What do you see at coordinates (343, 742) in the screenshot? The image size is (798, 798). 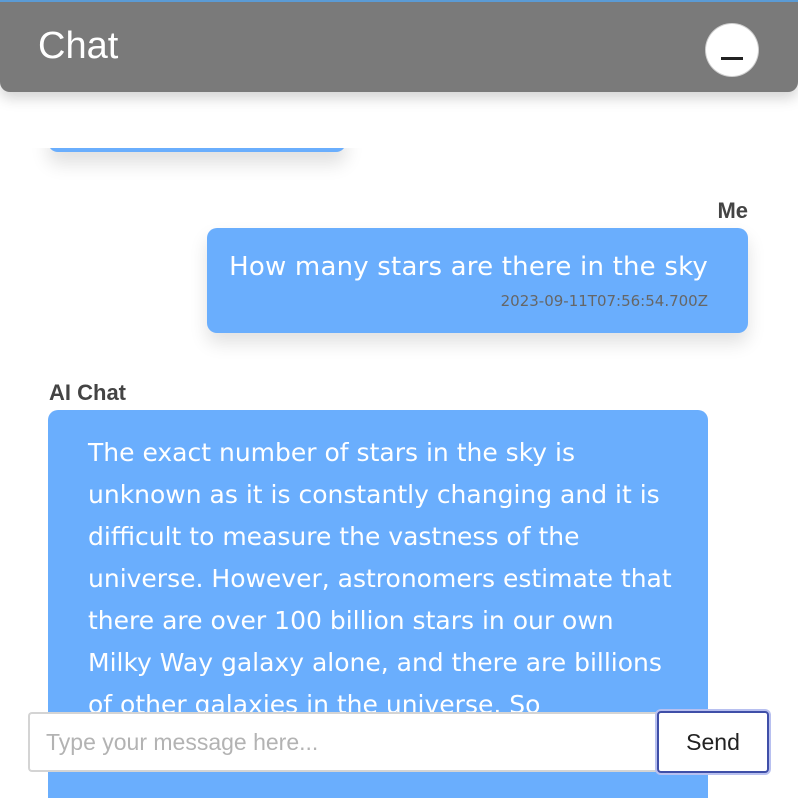 I see `message-input` at bounding box center [343, 742].